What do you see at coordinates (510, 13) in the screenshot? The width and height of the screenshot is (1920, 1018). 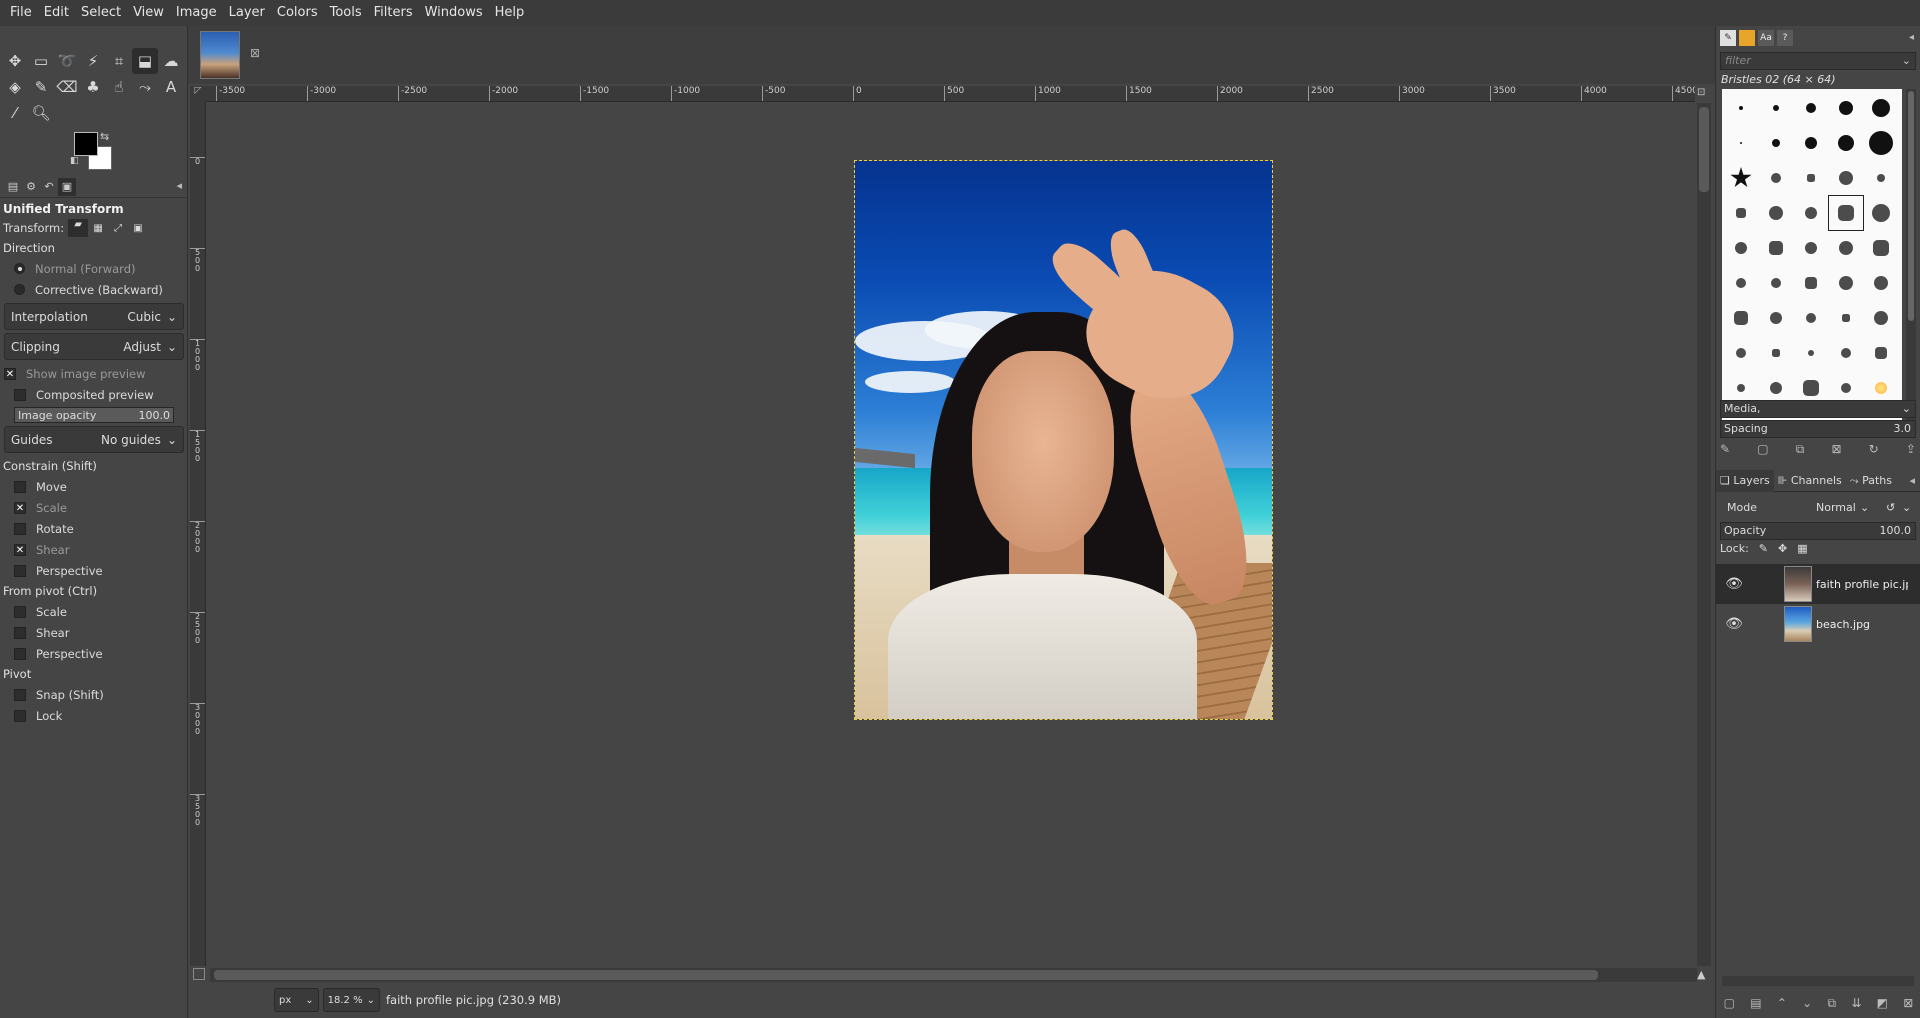 I see `menu-help: Help` at bounding box center [510, 13].